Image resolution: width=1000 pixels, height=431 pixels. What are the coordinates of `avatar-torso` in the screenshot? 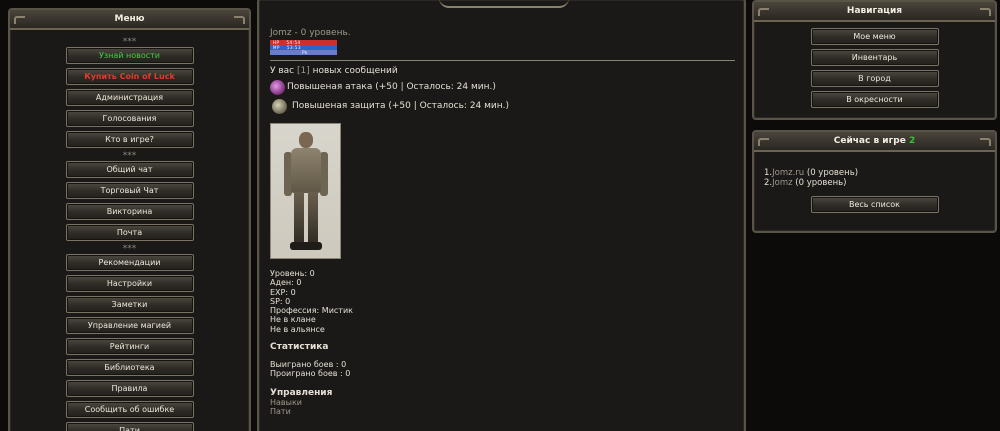 It's located at (306, 170).